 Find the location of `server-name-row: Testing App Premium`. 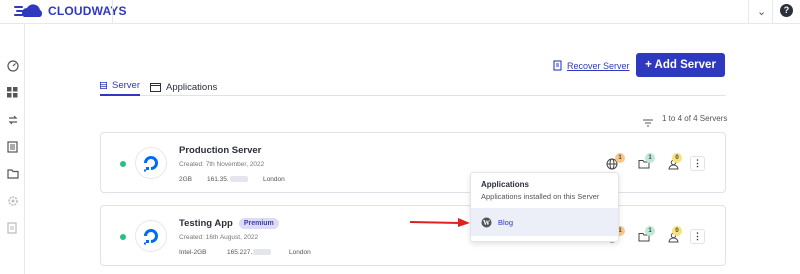

server-name-row: Testing App Premium is located at coordinates (229, 223).